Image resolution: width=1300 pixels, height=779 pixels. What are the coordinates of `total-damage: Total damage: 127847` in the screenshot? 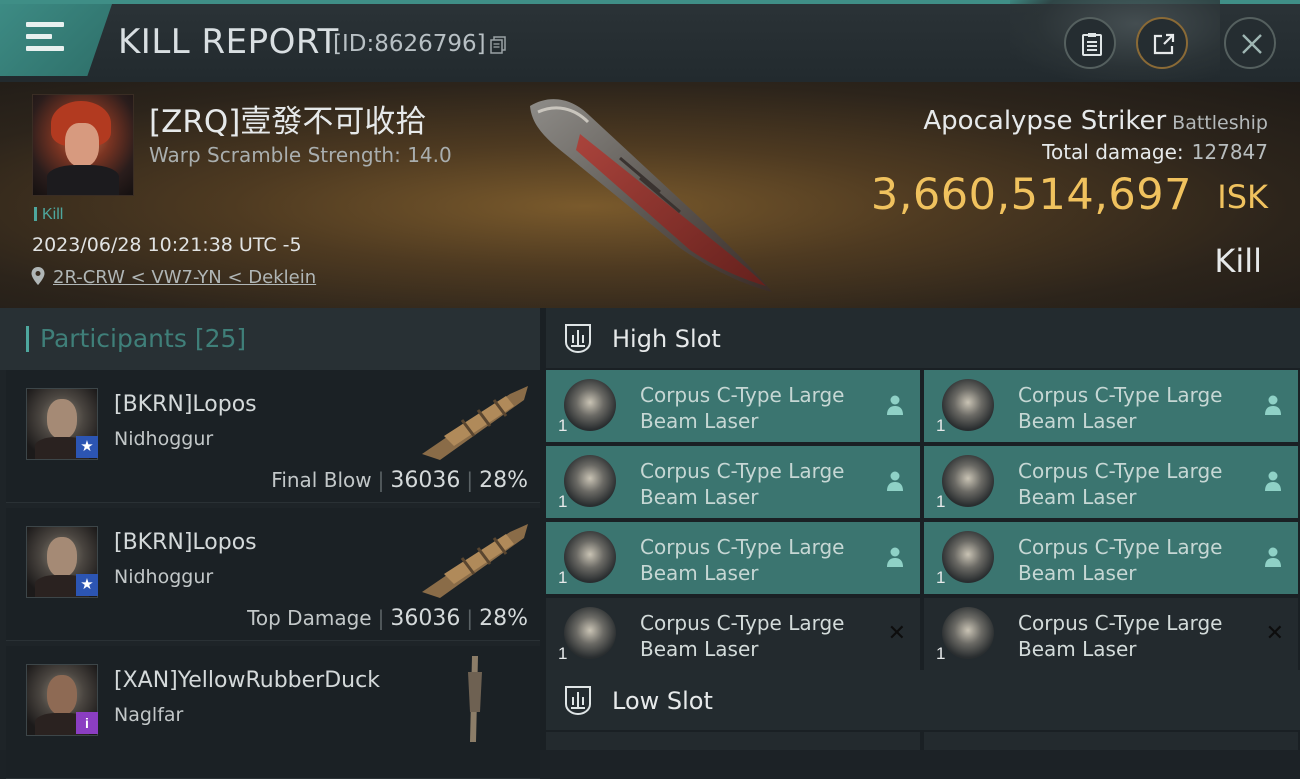 It's located at (1155, 152).